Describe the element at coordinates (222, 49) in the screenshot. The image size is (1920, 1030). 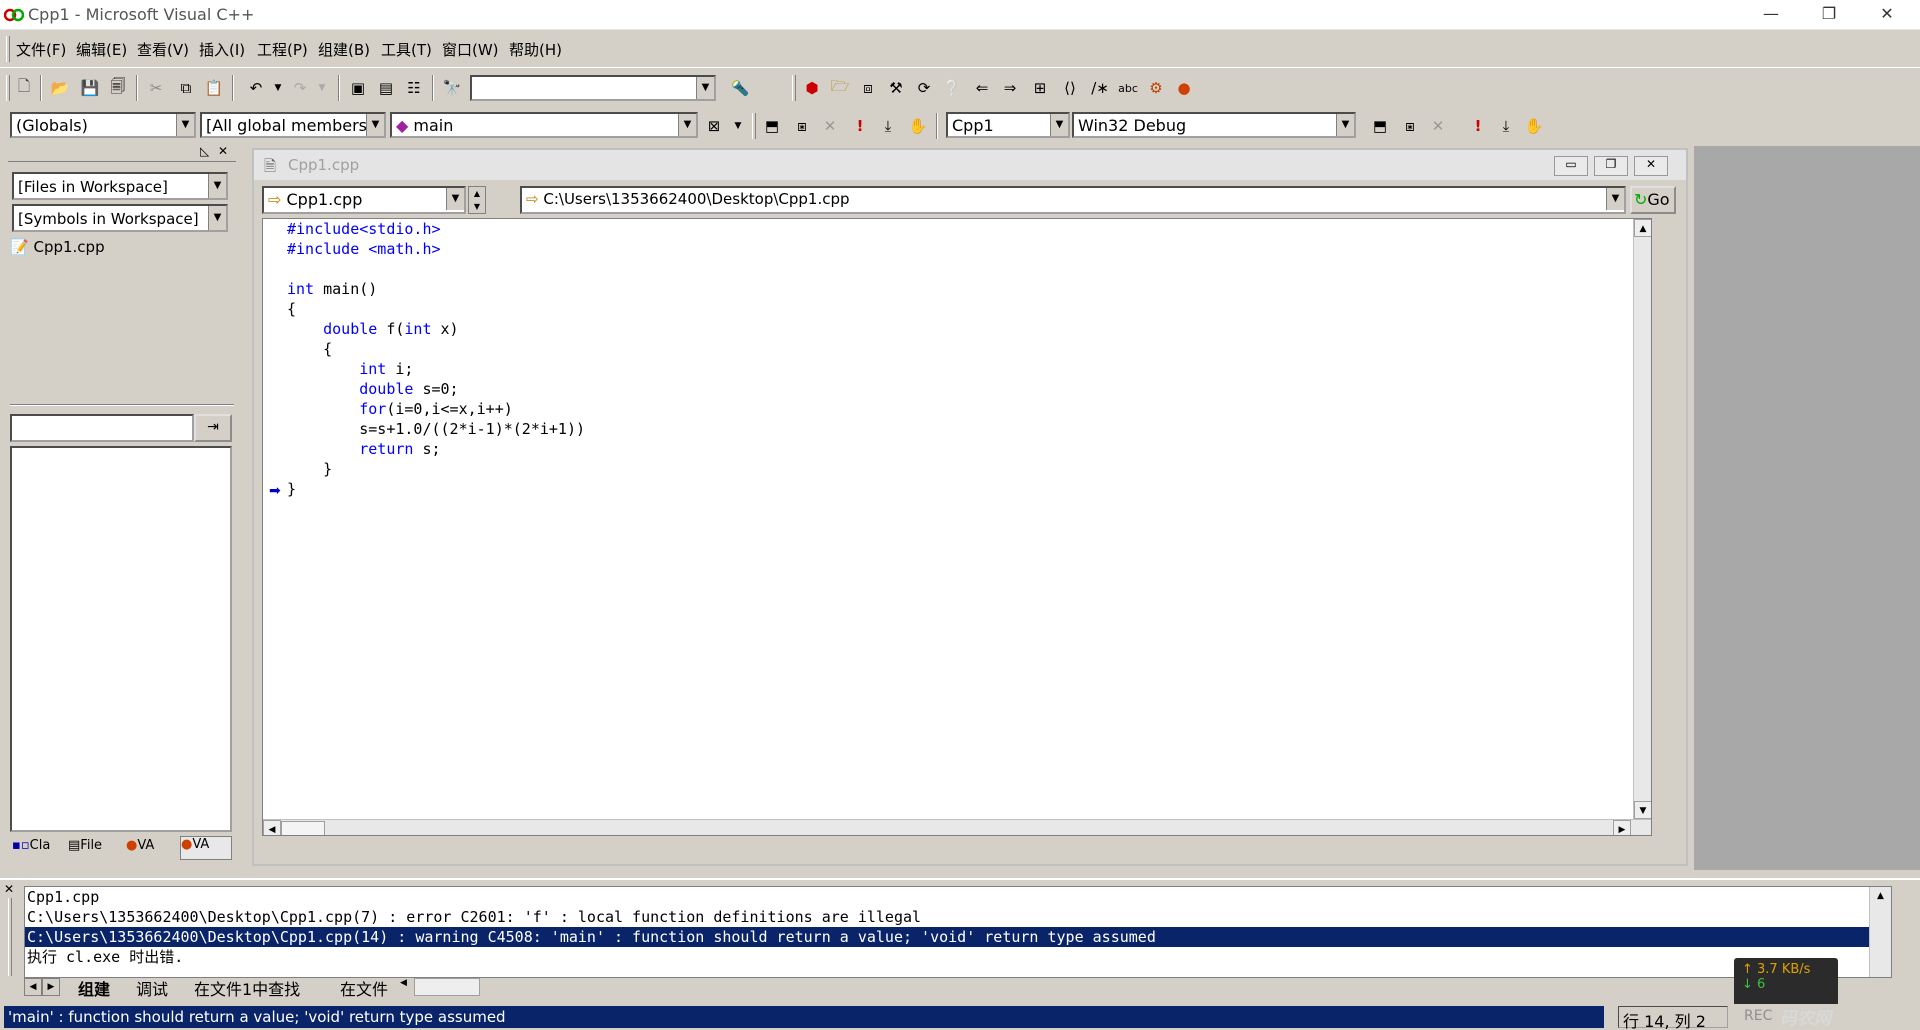
I see `menu-insert: 插入(I)` at that location.